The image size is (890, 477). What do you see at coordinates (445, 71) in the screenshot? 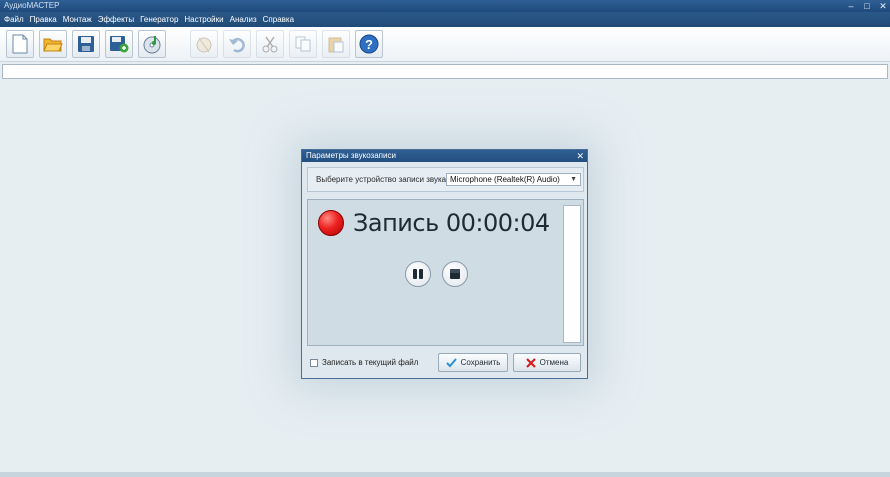
I see `path-bar` at bounding box center [445, 71].